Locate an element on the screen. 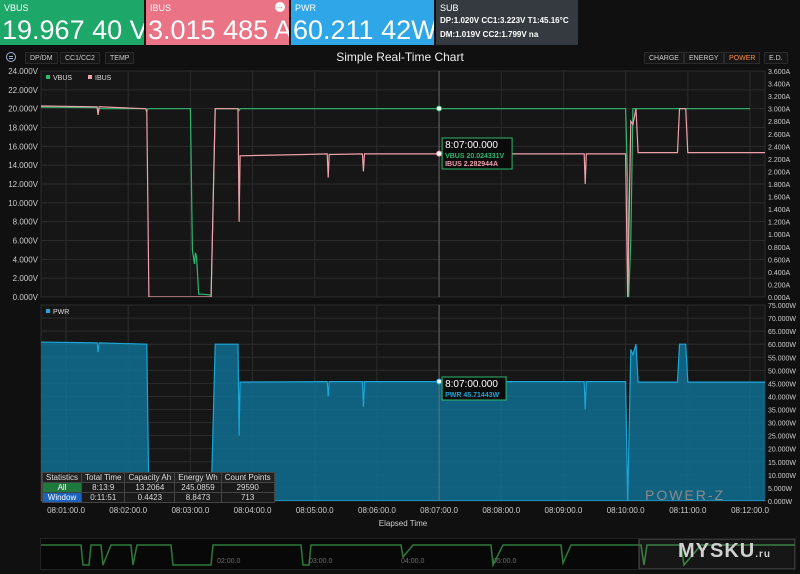  ibus-value: 3.015 485 A is located at coordinates (218, 30).